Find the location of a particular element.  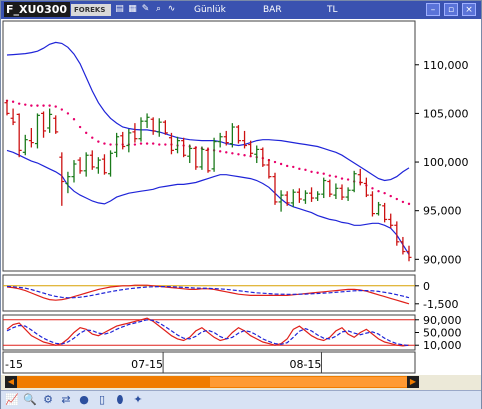

restore-button: ▫ is located at coordinates (451, 9).